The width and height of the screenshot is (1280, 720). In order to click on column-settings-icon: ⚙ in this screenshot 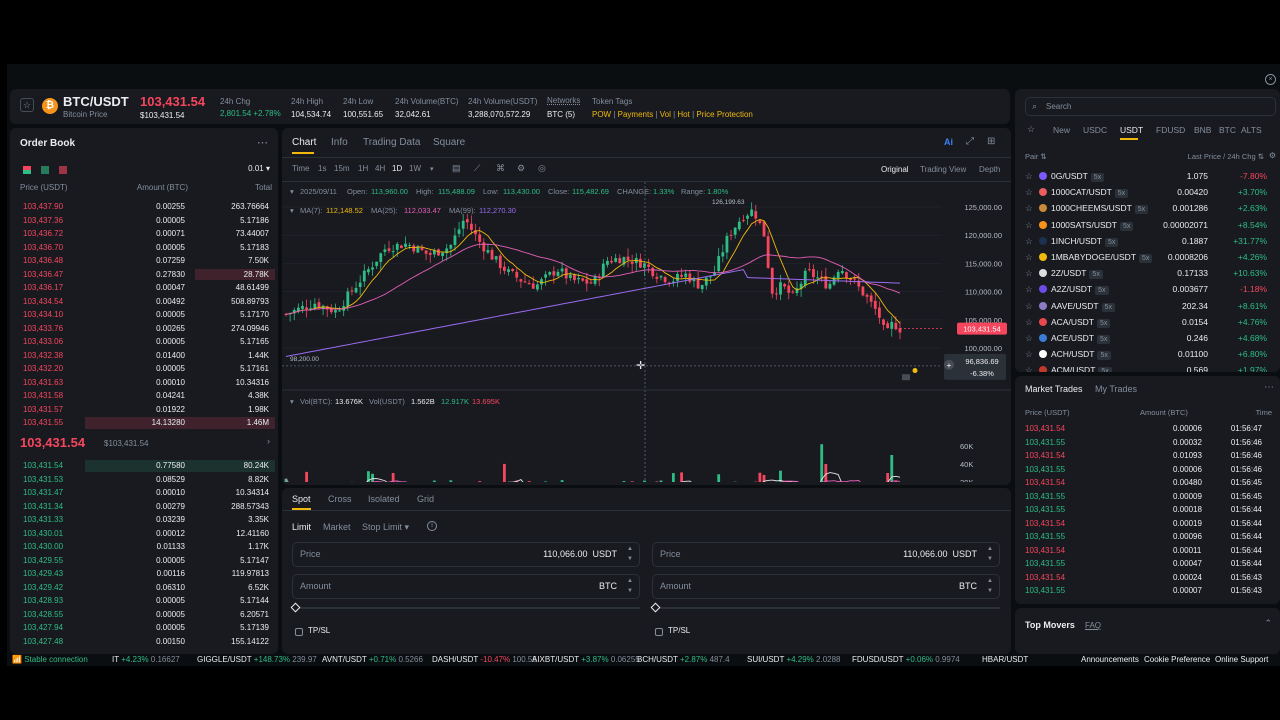, I will do `click(1272, 155)`.